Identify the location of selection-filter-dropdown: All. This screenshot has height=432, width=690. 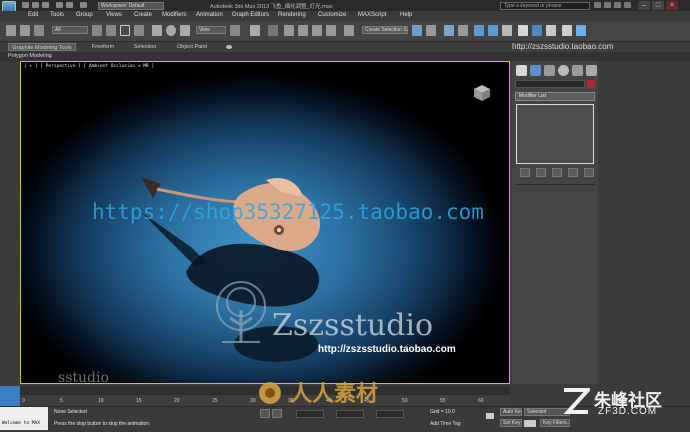
(70, 30).